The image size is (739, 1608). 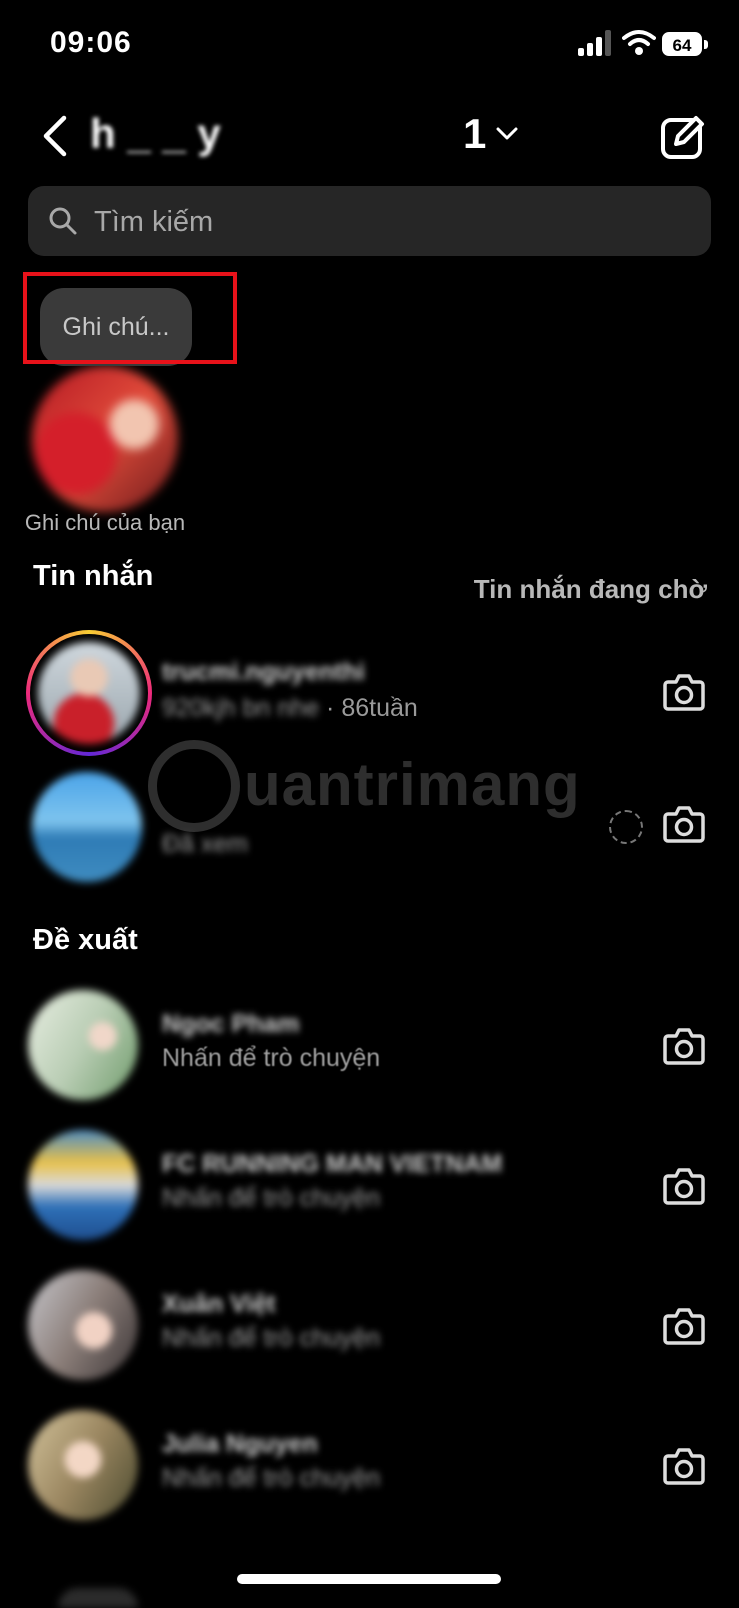 What do you see at coordinates (63, 221) in the screenshot?
I see `search-icon` at bounding box center [63, 221].